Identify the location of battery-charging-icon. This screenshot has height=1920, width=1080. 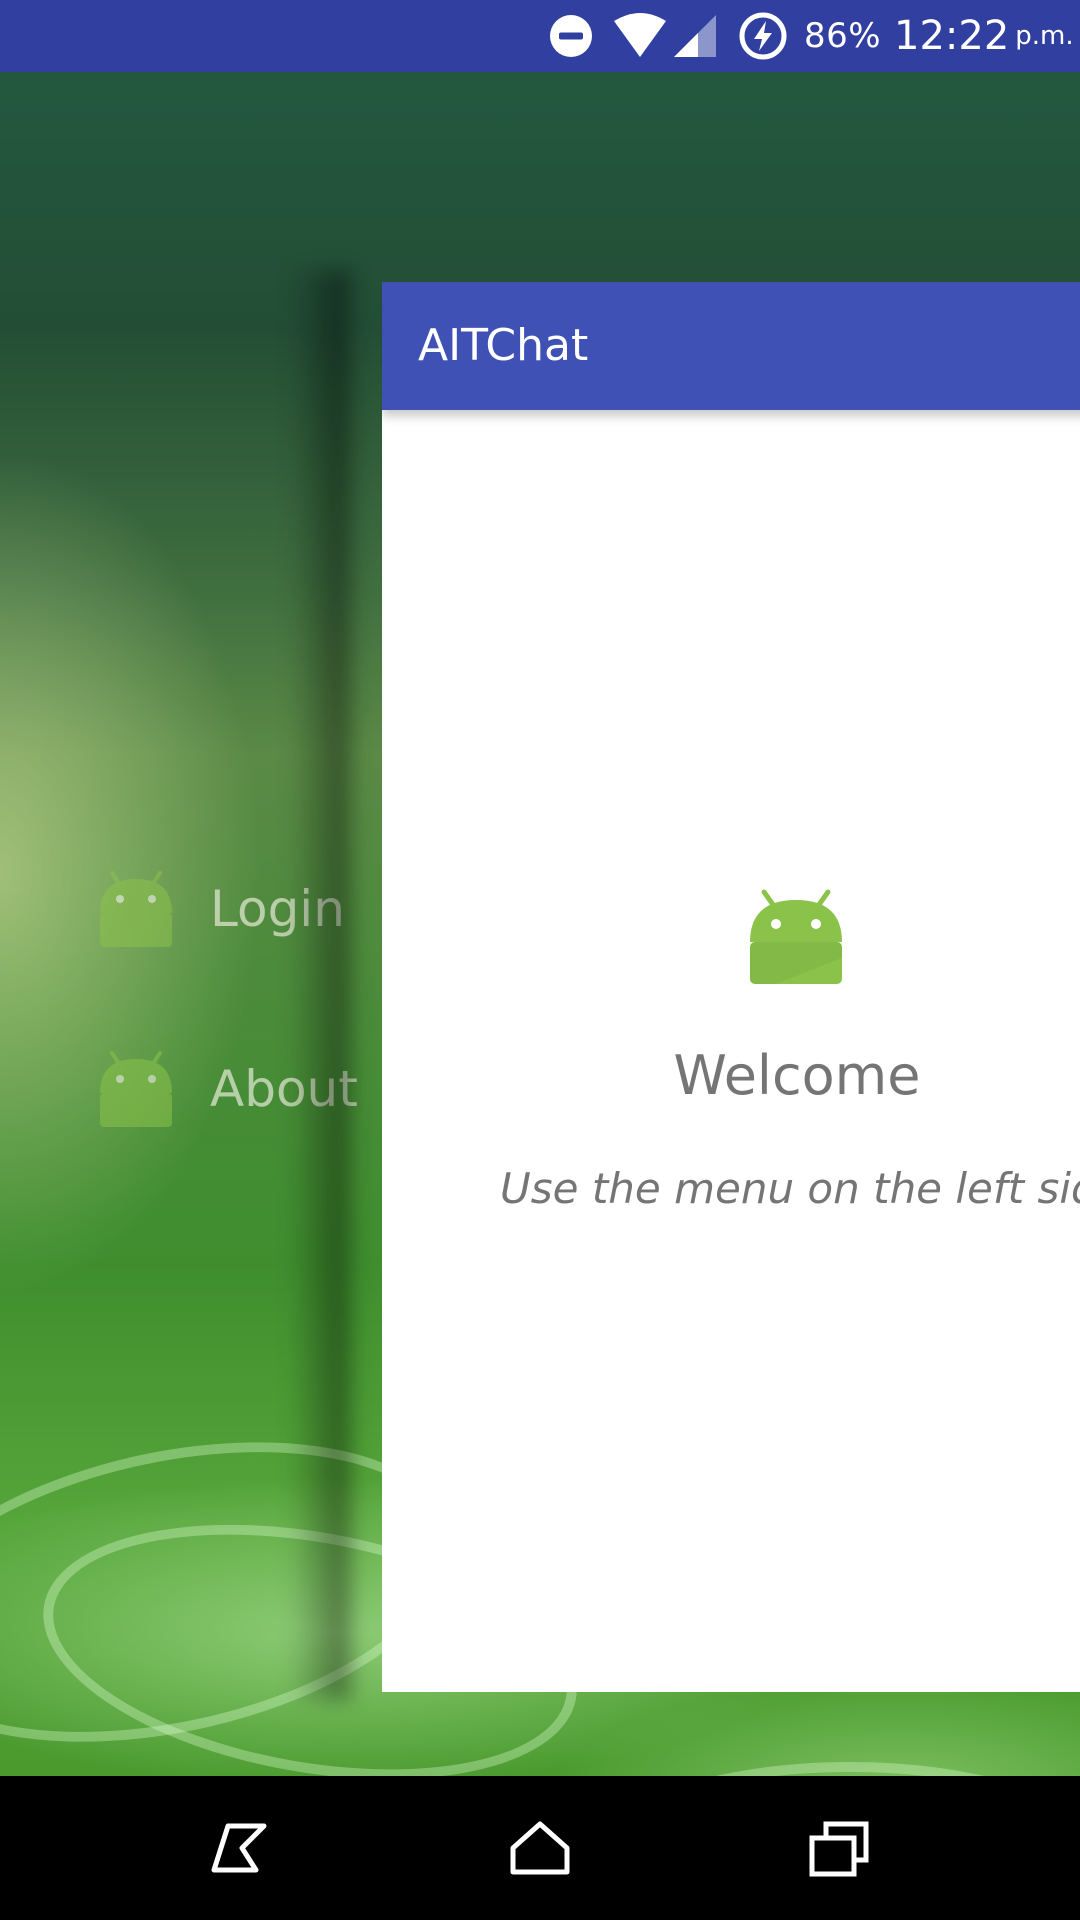
(763, 36).